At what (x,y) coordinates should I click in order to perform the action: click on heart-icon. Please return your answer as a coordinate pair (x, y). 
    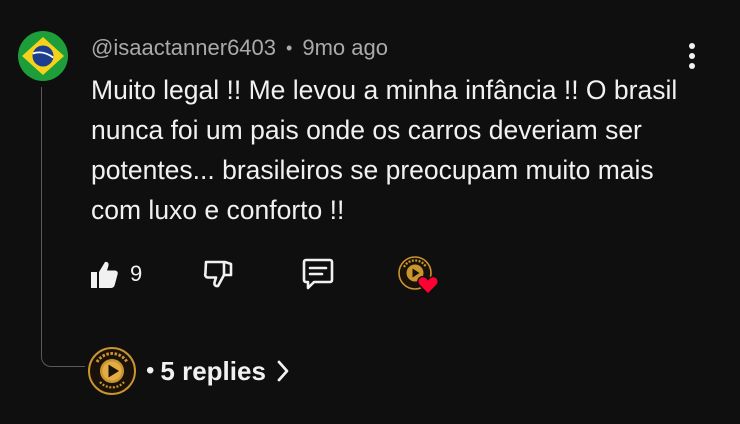
    Looking at the image, I should click on (428, 285).